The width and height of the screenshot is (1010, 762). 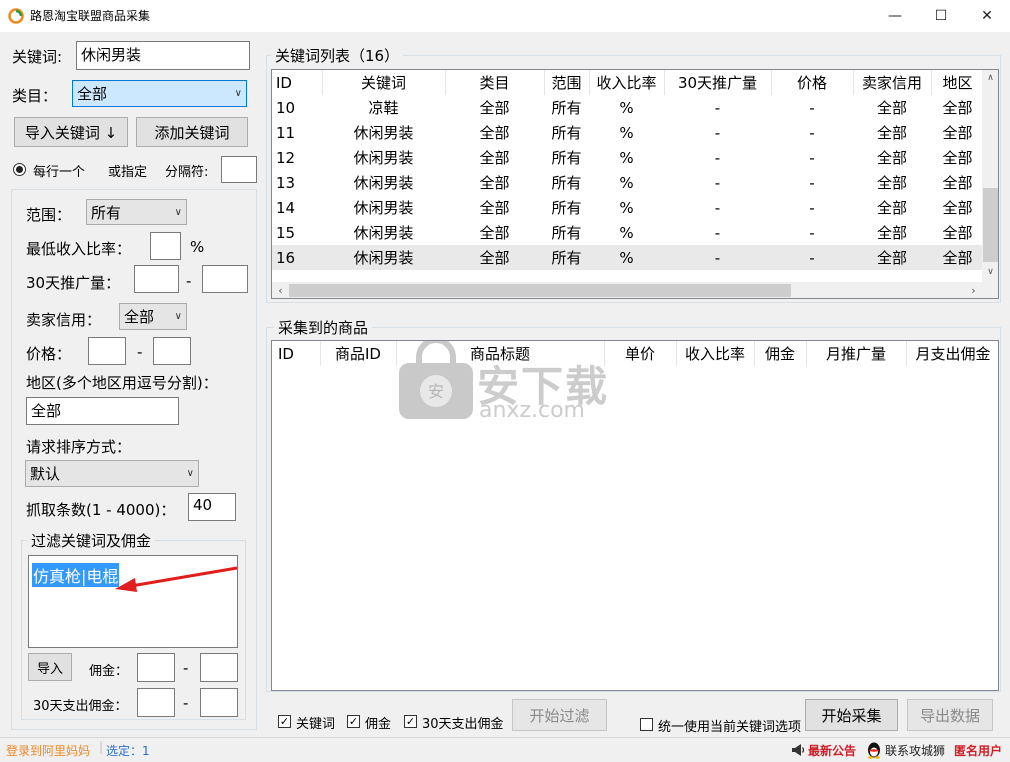 What do you see at coordinates (990, 176) in the screenshot?
I see `keyword-vertical-scrollbar: ∧ ∨` at bounding box center [990, 176].